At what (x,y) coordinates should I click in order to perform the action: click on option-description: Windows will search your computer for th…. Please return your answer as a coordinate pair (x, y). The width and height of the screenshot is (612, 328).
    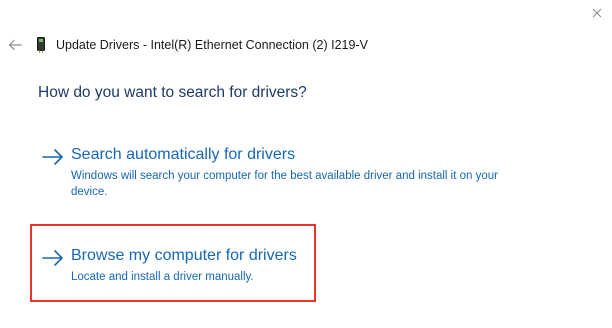
    Looking at the image, I should click on (284, 184).